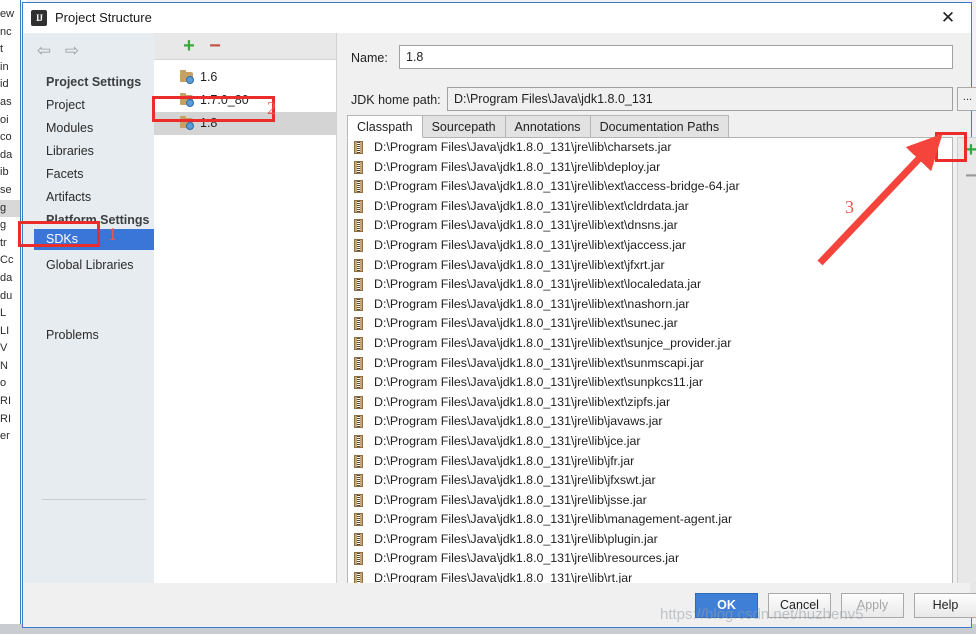 Image resolution: width=976 pixels, height=634 pixels. Describe the element at coordinates (968, 176) in the screenshot. I see `remove-classpath-entry-icon: −` at that location.